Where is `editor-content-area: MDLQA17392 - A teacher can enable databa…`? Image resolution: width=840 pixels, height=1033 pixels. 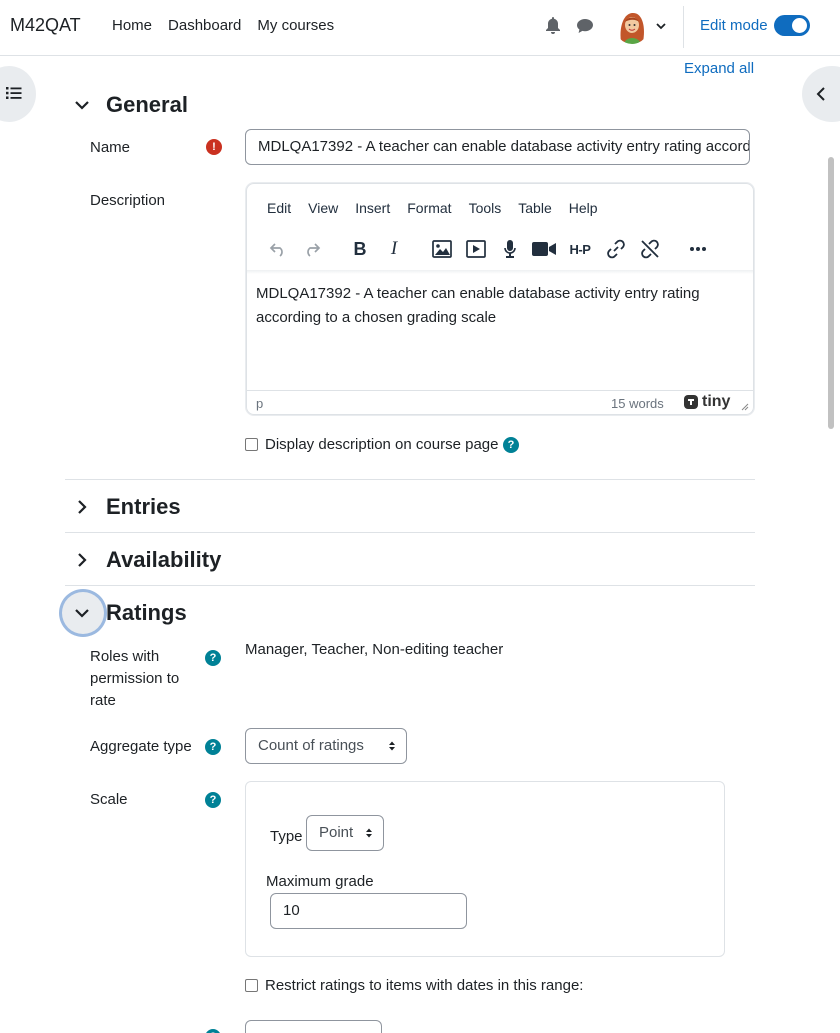 editor-content-area: MDLQA17392 - A teacher can enable databa… is located at coordinates (501, 306).